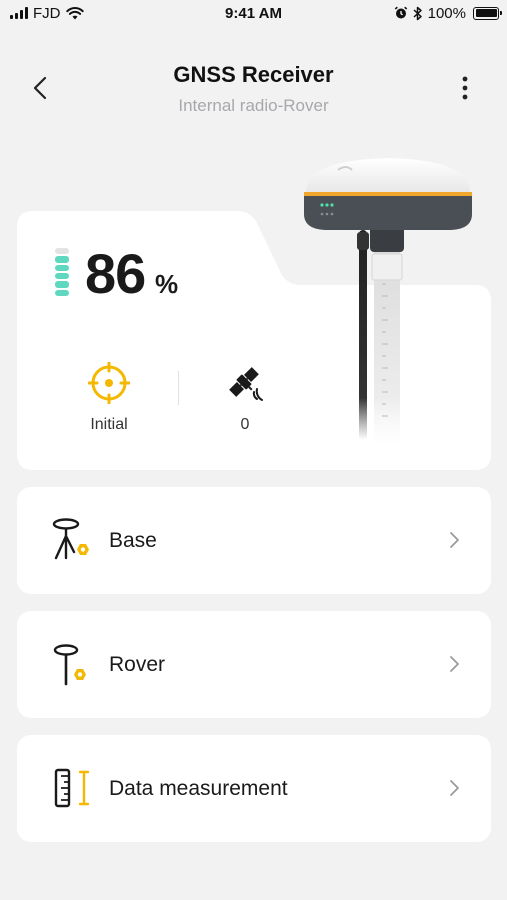 This screenshot has width=507, height=900. I want to click on carrier-name: FJD, so click(47, 13).